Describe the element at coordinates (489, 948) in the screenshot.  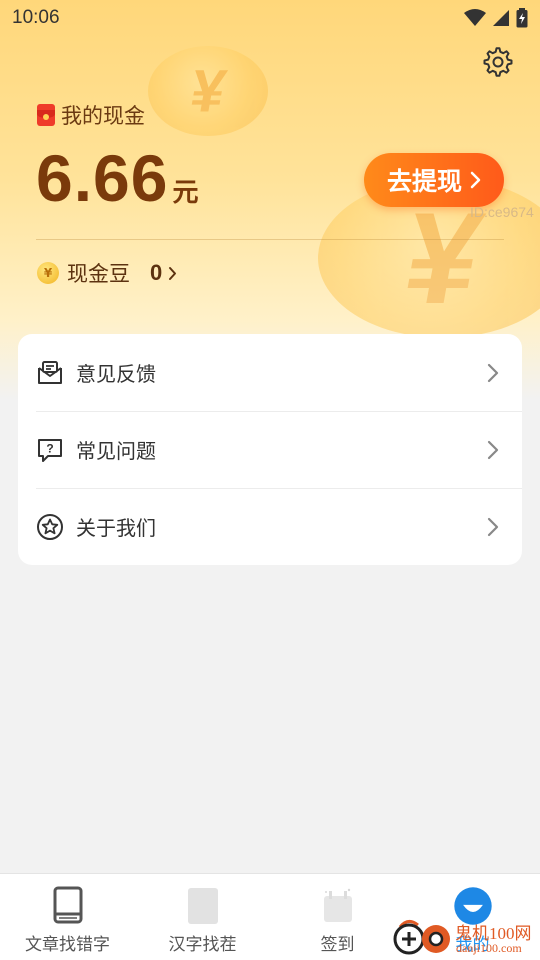
I see `watermark-url: danji100.com` at that location.